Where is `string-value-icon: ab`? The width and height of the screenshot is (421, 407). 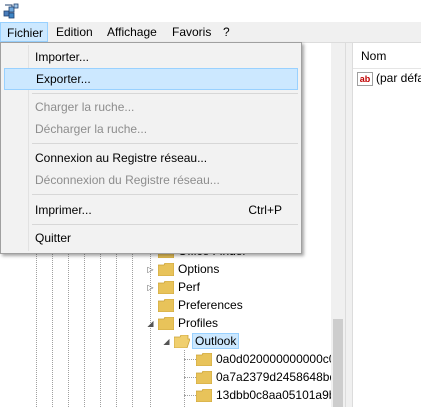 string-value-icon: ab is located at coordinates (365, 78).